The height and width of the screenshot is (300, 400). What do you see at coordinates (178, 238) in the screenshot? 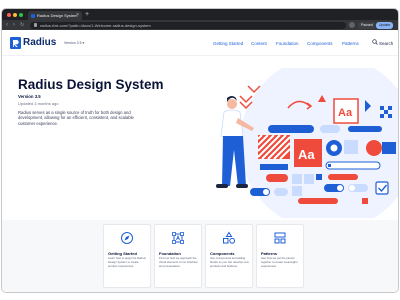
I see `frame-icon` at bounding box center [178, 238].